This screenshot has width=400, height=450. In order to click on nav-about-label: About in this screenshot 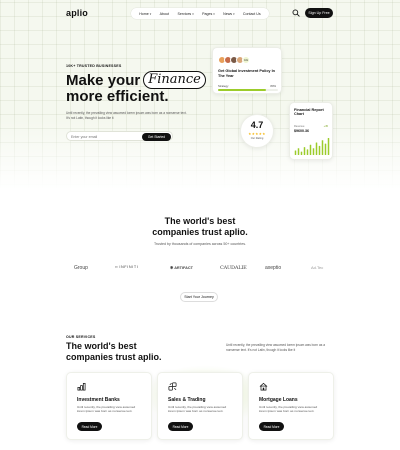, I will do `click(164, 13)`.